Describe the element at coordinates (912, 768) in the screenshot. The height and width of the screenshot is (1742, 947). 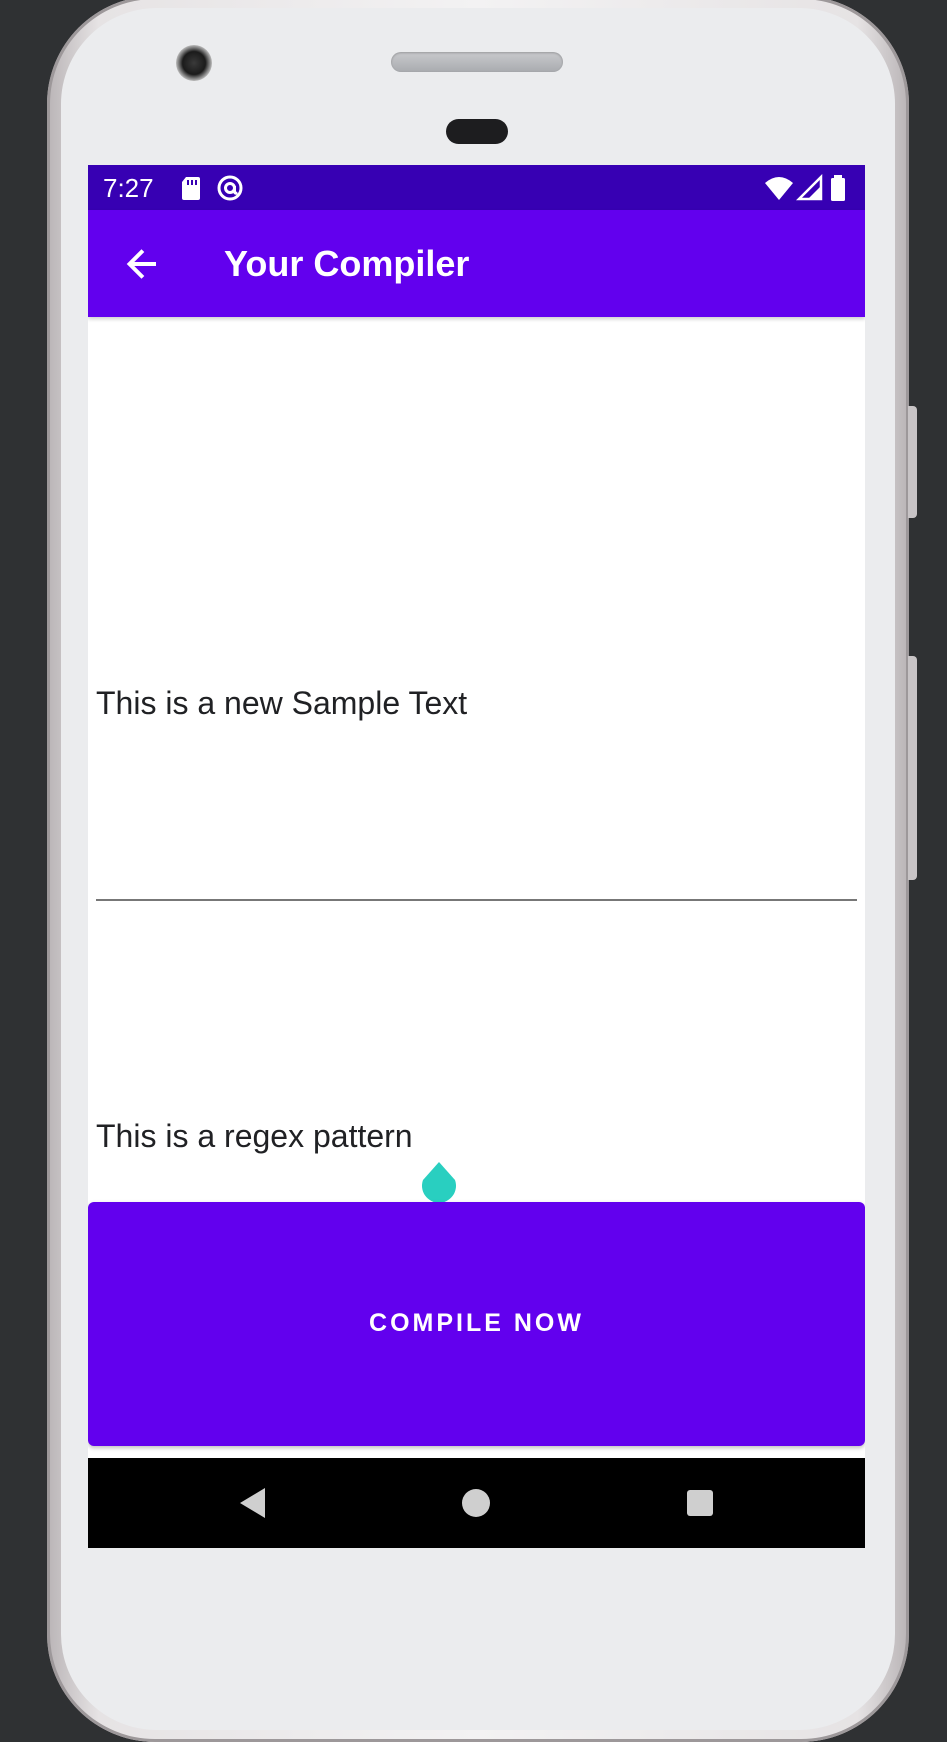
I see `side-button-lower` at that location.